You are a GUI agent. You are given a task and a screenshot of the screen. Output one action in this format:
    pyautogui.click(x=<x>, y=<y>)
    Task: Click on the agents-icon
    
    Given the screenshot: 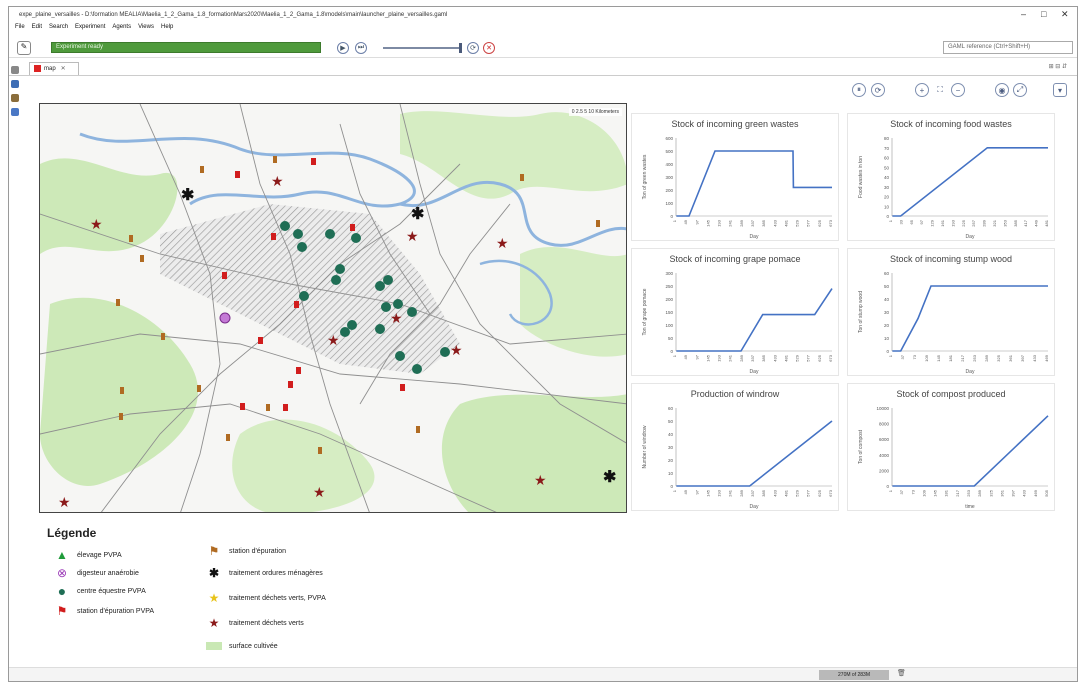 What is the action you would take?
    pyautogui.click(x=15, y=98)
    